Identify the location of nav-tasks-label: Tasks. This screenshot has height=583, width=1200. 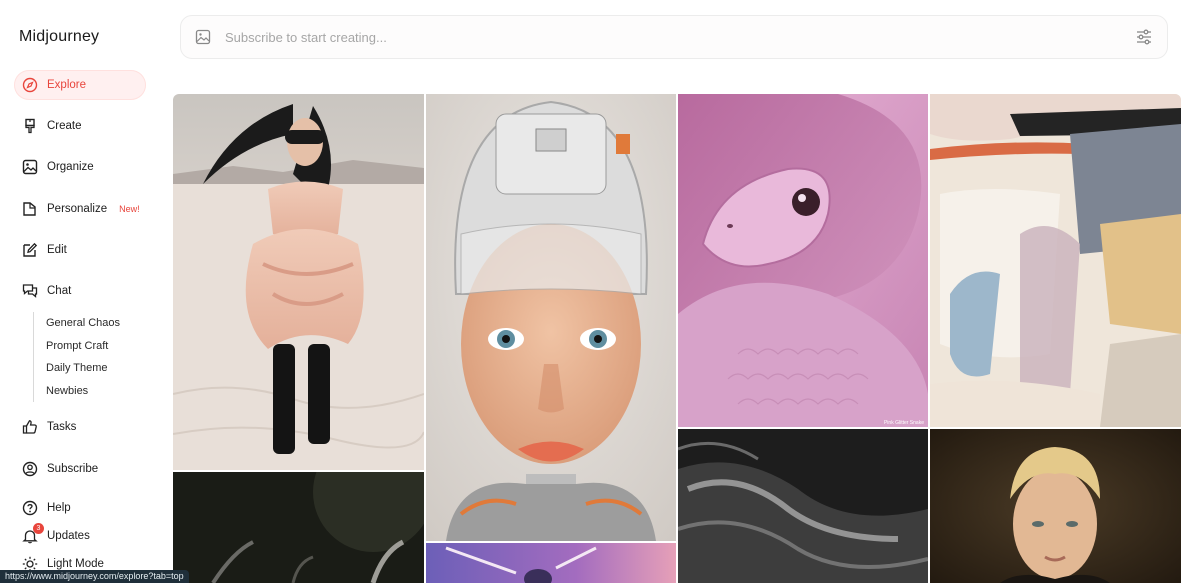
(62, 427).